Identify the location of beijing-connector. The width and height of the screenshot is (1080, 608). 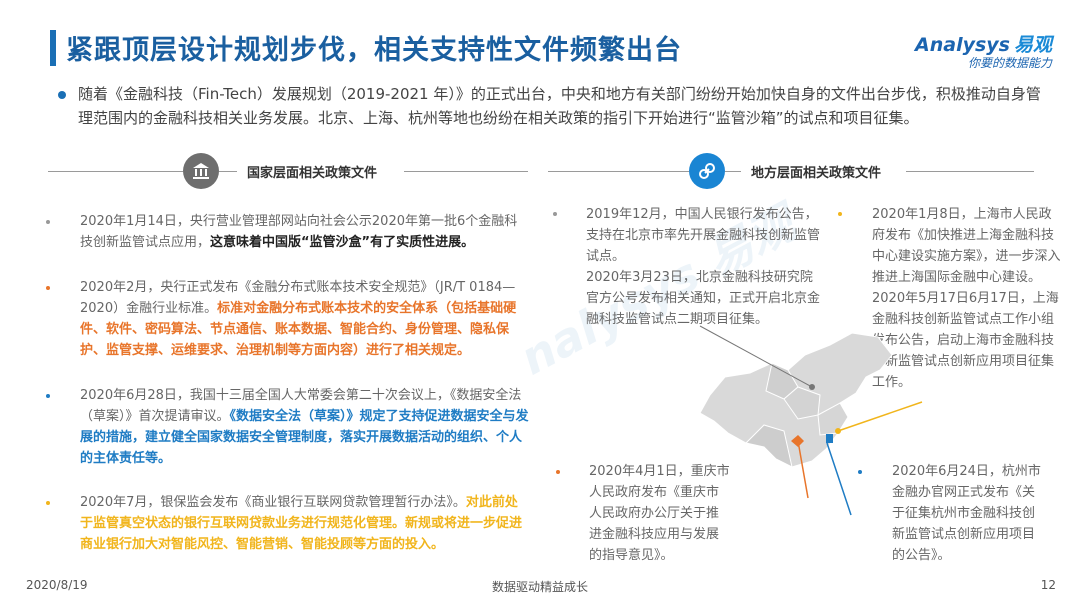
(756, 356).